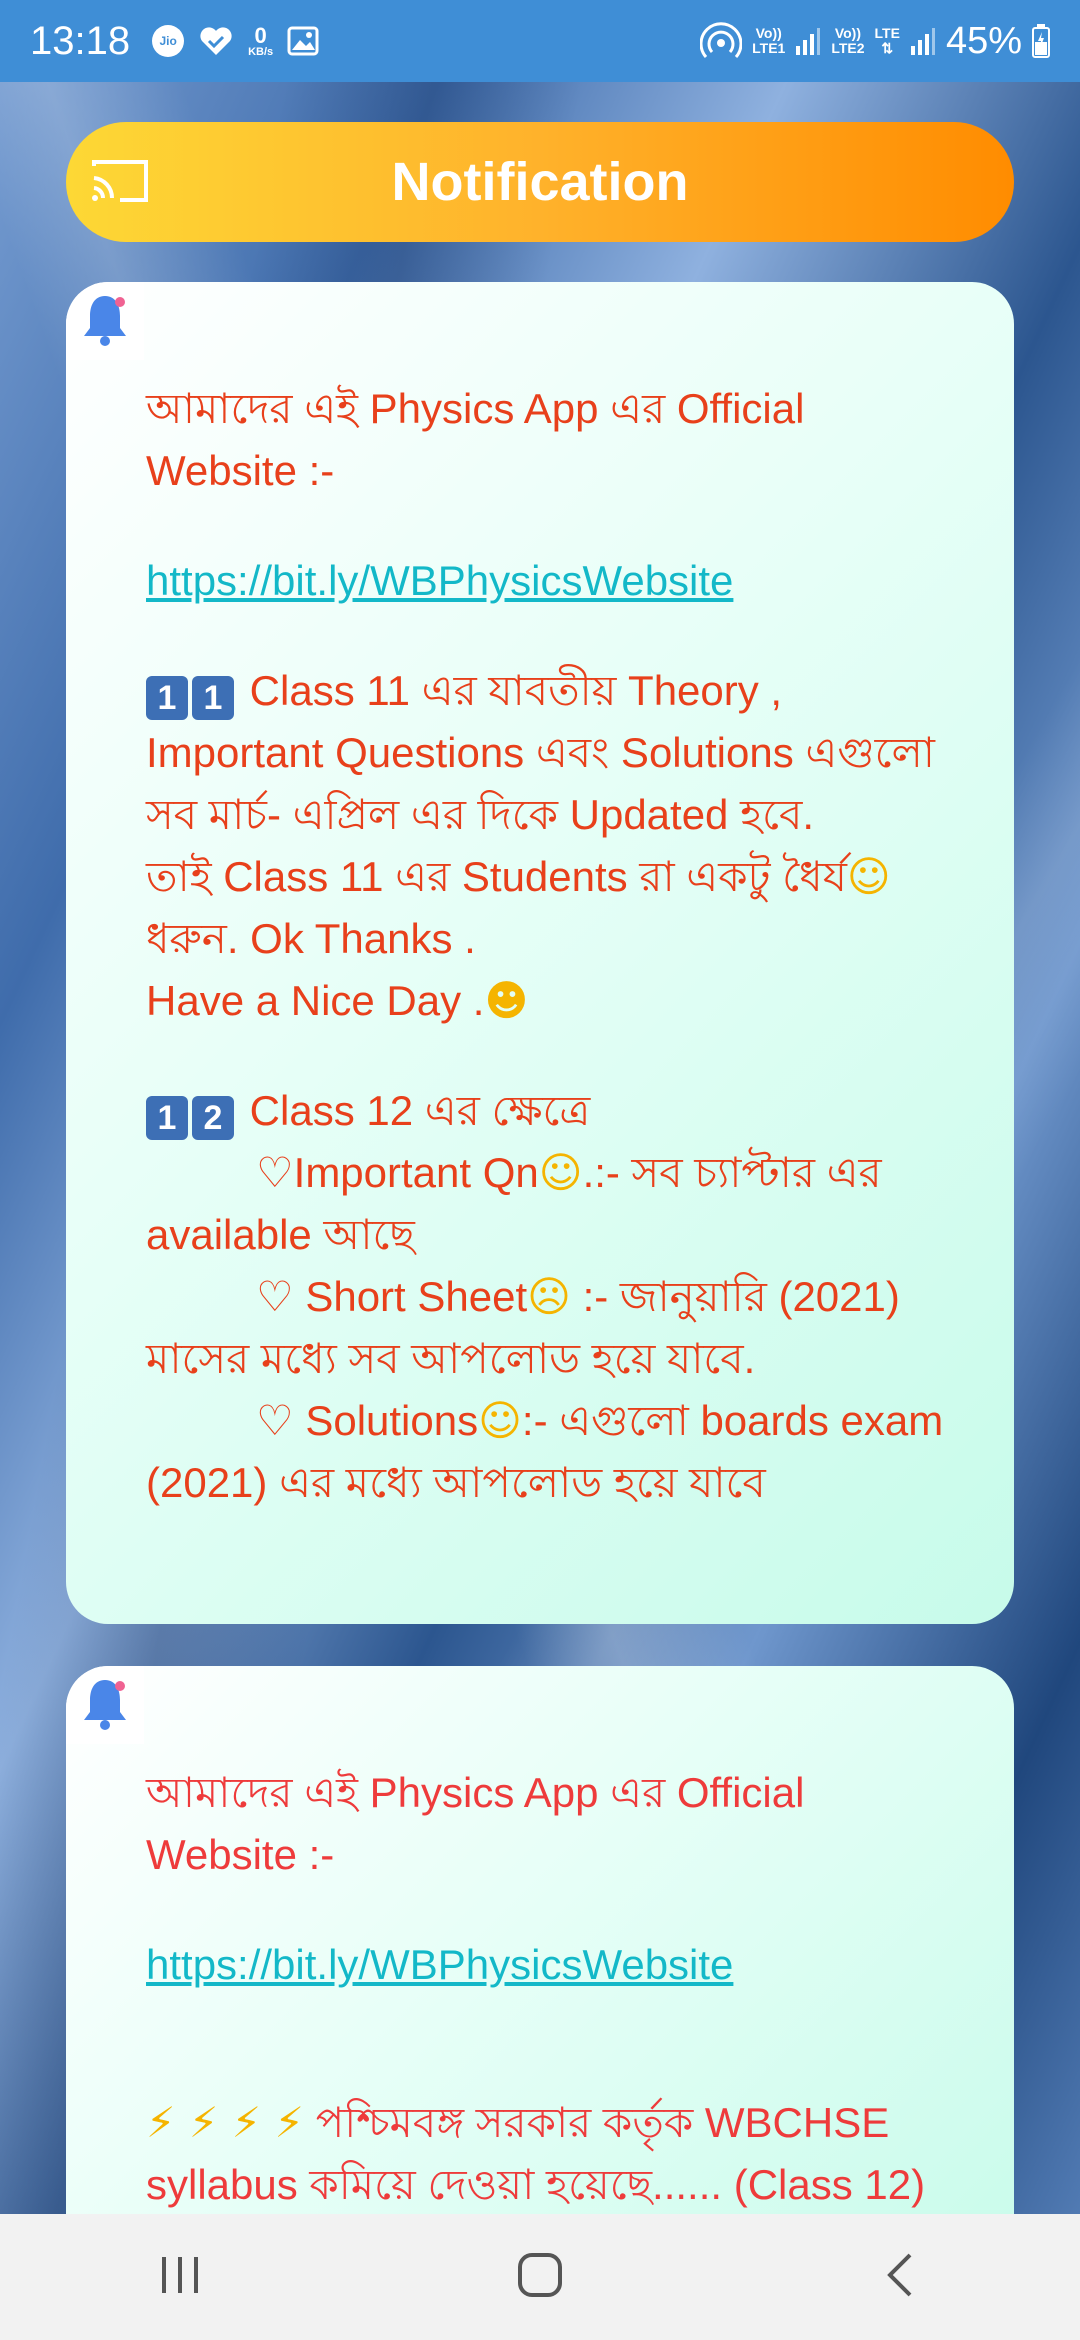 The image size is (1080, 2340). What do you see at coordinates (420, 1110) in the screenshot?
I see `text: Class 12 এর ক্ষেত্রে` at bounding box center [420, 1110].